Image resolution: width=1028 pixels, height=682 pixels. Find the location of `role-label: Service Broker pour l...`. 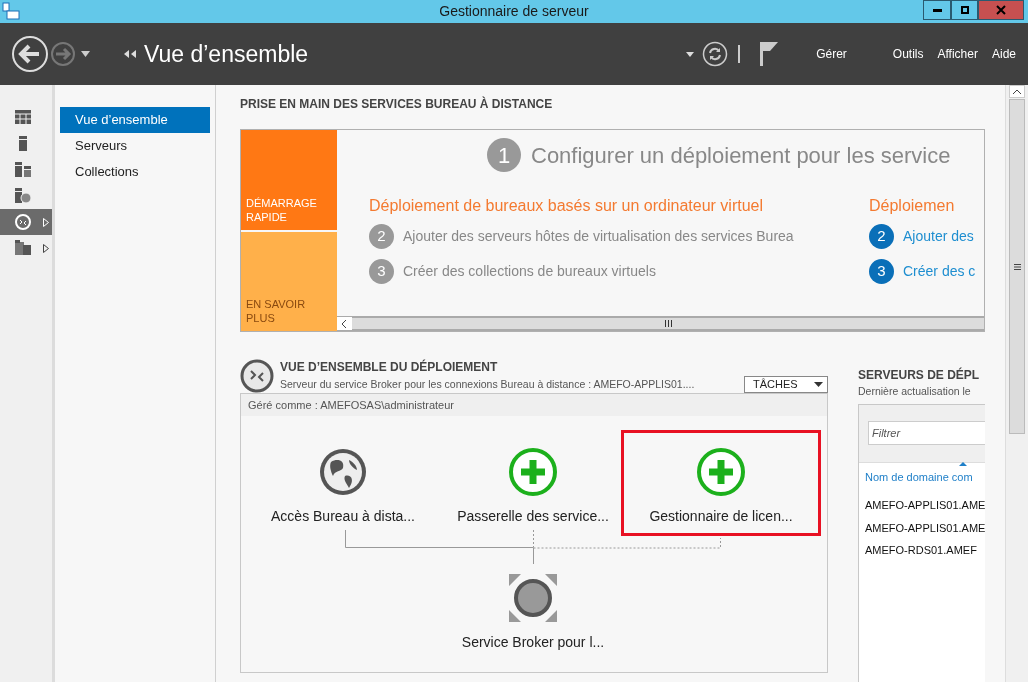

role-label: Service Broker pour l... is located at coordinates (533, 642).